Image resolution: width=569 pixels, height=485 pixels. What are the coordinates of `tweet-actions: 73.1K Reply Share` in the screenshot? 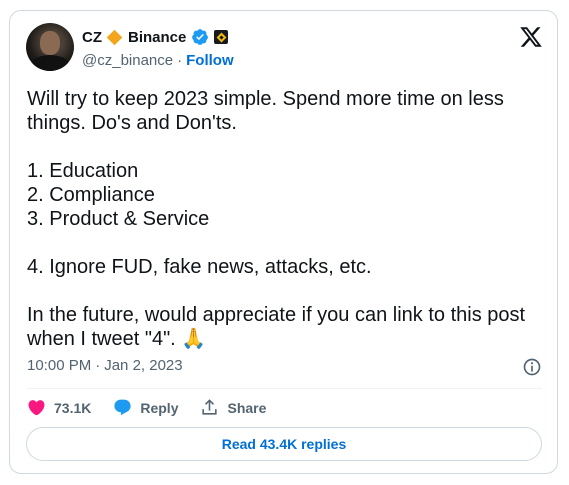 It's located at (157, 407).